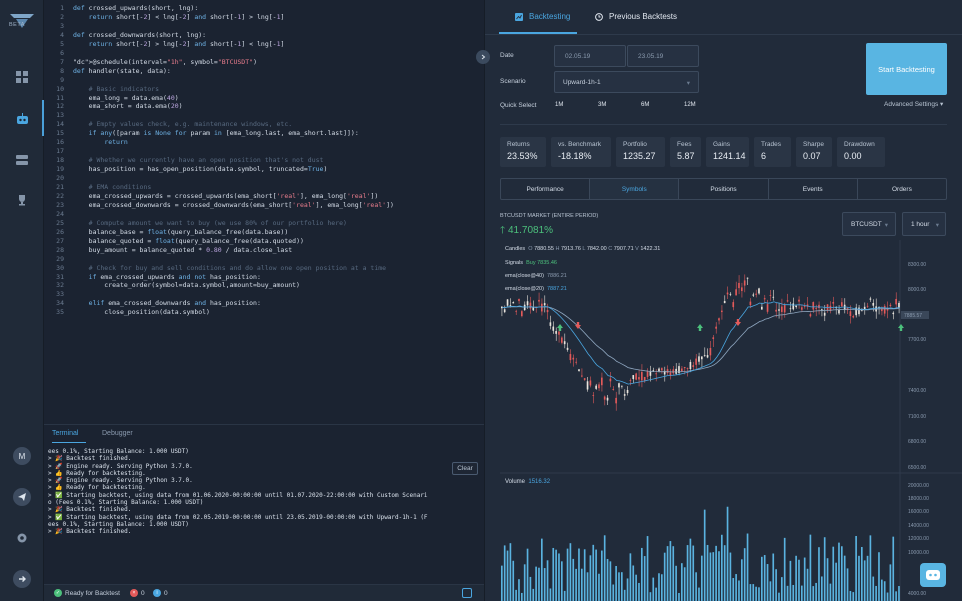  What do you see at coordinates (22, 456) in the screenshot?
I see `avatar: M` at bounding box center [22, 456].